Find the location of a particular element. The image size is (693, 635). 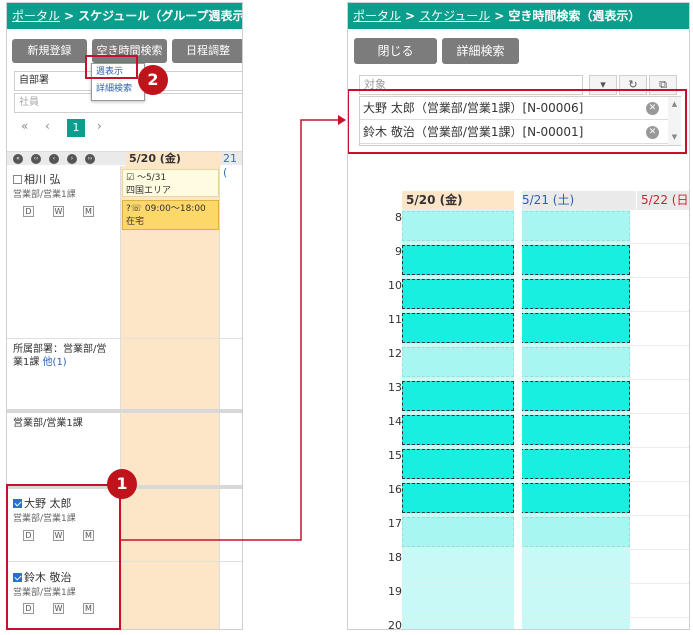

right-header: ポータル > スケジュール > 空き時間検索（週表示） is located at coordinates (518, 16).